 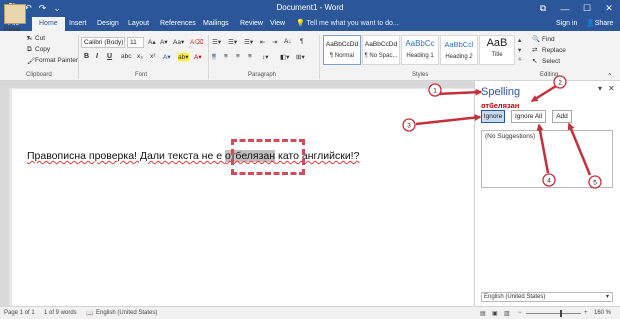 I want to click on style-normal: AaBbCcDd ¶ Normal, so click(x=342, y=50).